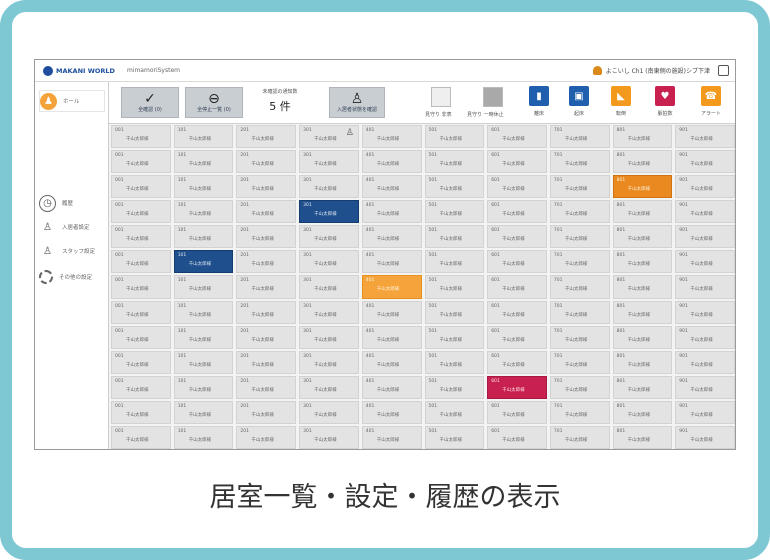  I want to click on filter-toggle-hidden, so click(441, 97).